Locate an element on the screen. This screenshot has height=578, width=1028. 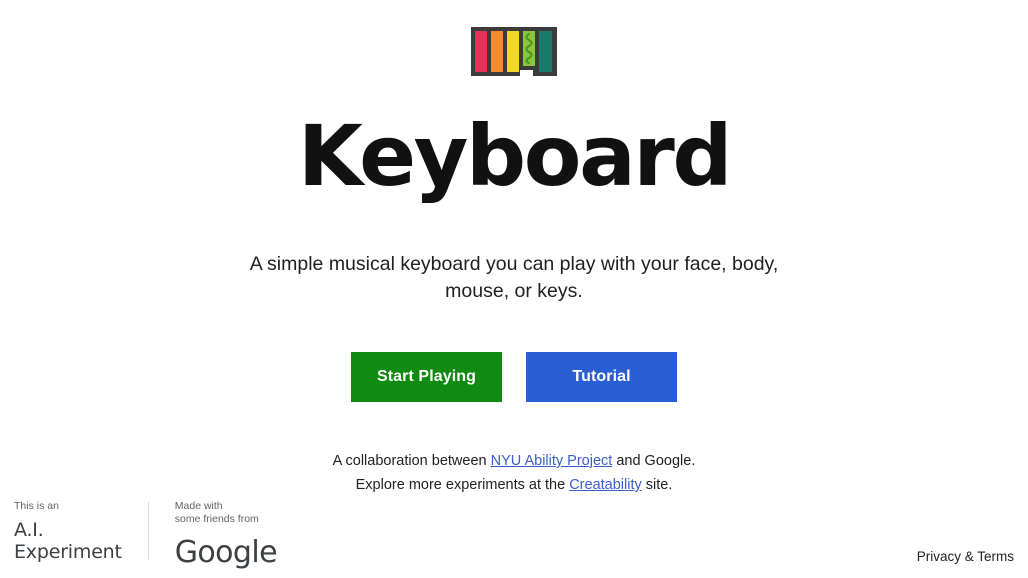
ai-experiment-text-block: This is an A.I. Experiment is located at coordinates (68, 531).